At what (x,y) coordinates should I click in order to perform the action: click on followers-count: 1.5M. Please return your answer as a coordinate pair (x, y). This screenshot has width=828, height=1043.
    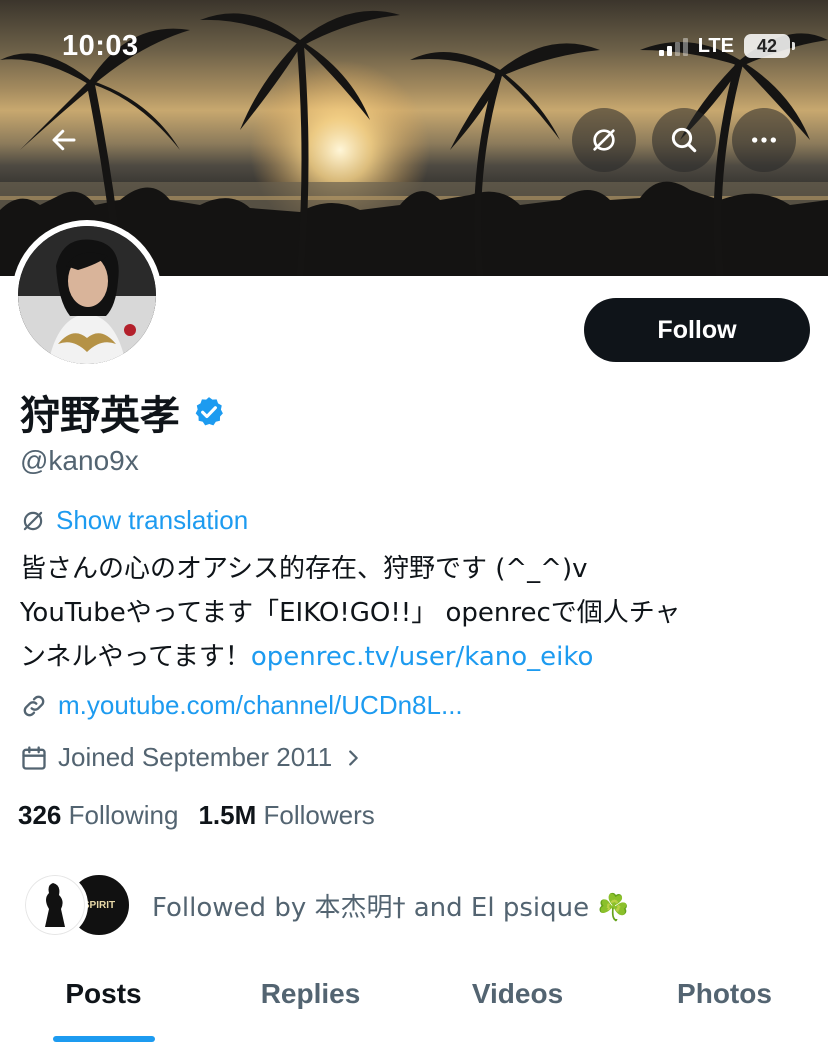
    Looking at the image, I should click on (227, 815).